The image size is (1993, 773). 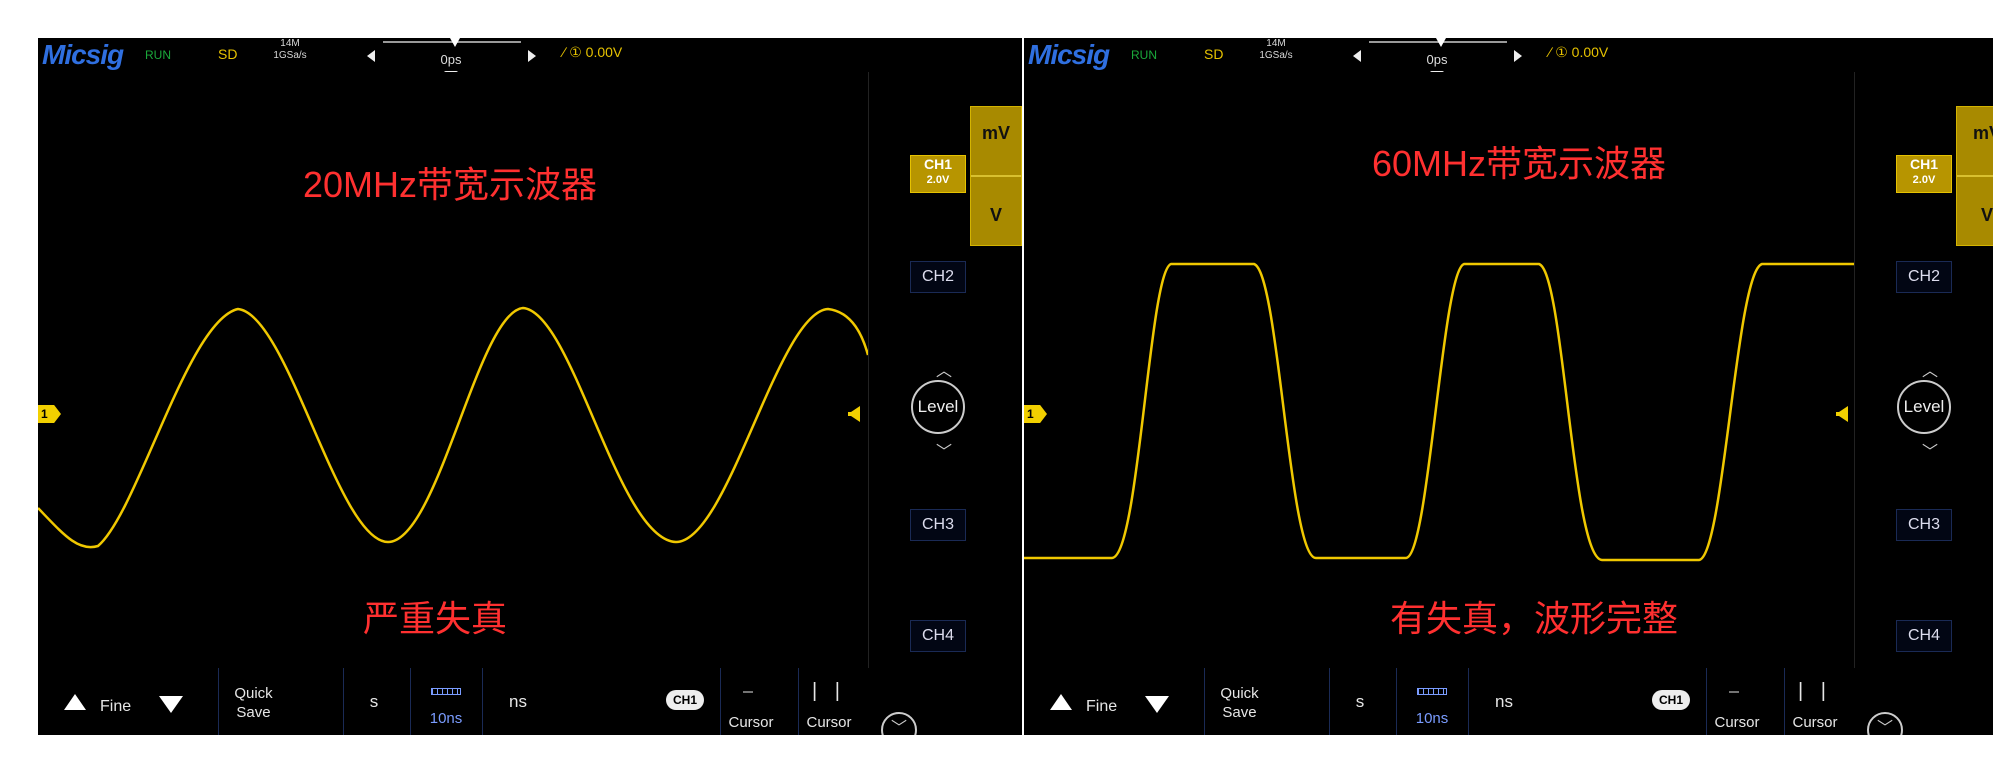 I want to click on overlay-title: 60MHz带宽示波器, so click(x=1519, y=163).